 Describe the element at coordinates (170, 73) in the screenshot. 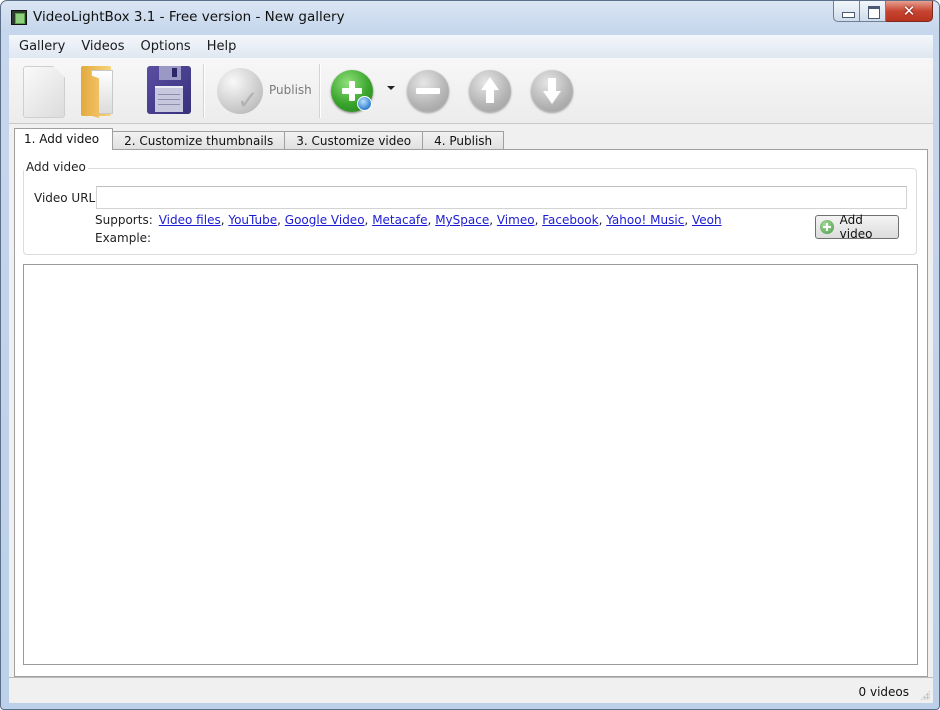

I see `floppy-shutter` at that location.